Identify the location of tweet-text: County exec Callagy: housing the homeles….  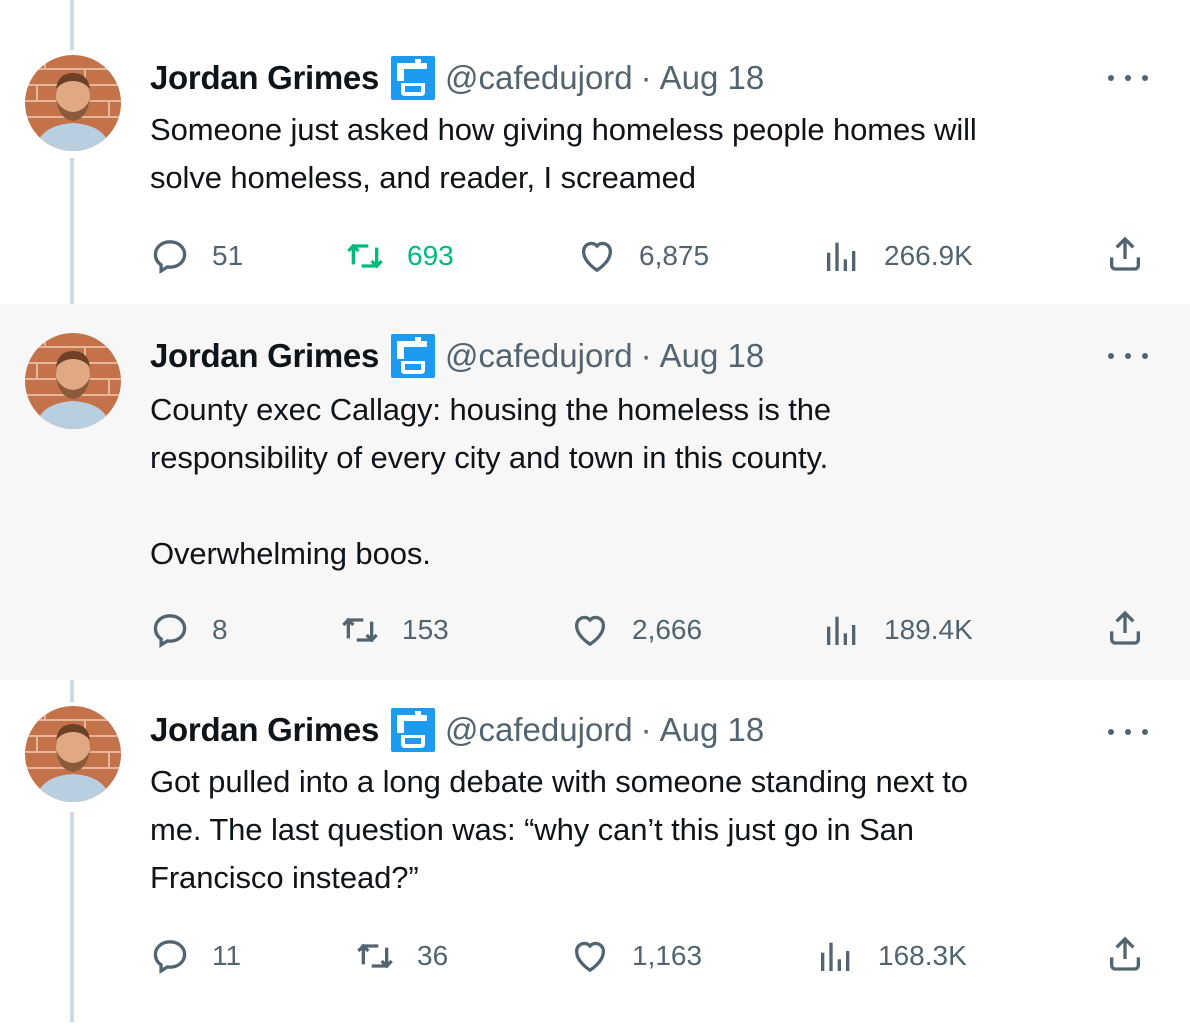
(491, 481).